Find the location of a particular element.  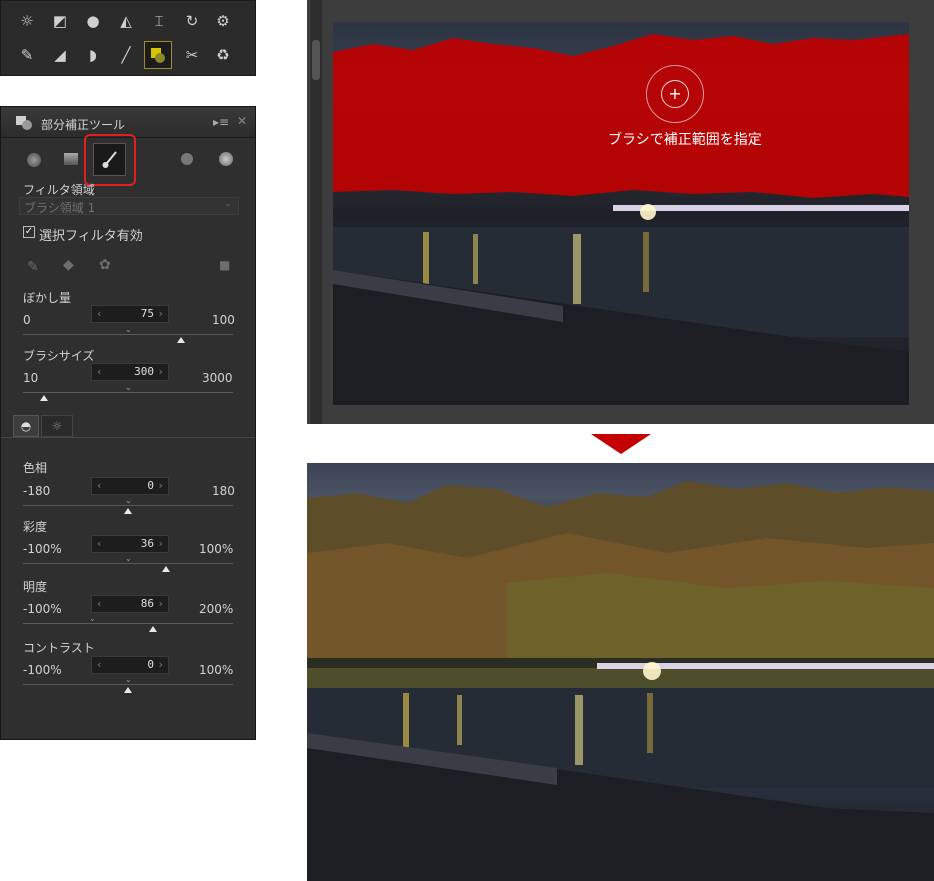

layer-icon is located at coordinates (187, 159).